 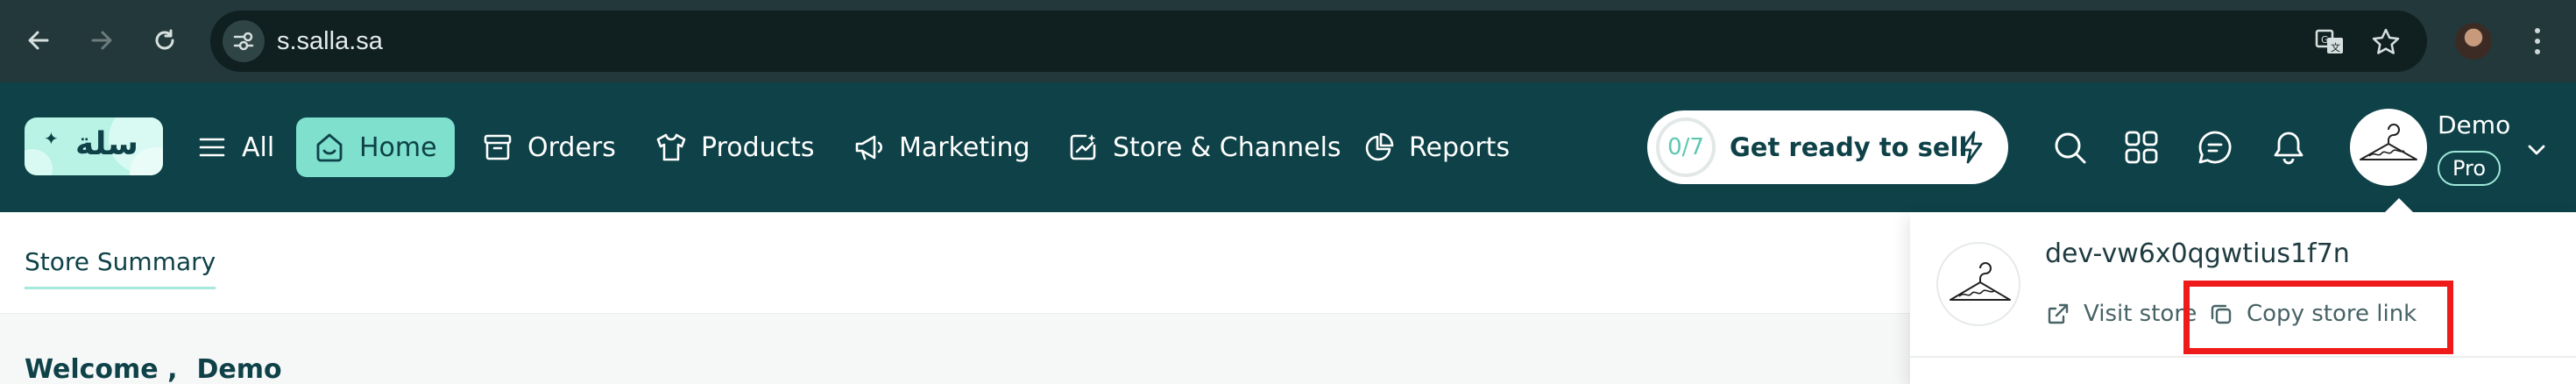 What do you see at coordinates (1227, 147) in the screenshot?
I see `nav-store-channels-label: Store & Channels` at bounding box center [1227, 147].